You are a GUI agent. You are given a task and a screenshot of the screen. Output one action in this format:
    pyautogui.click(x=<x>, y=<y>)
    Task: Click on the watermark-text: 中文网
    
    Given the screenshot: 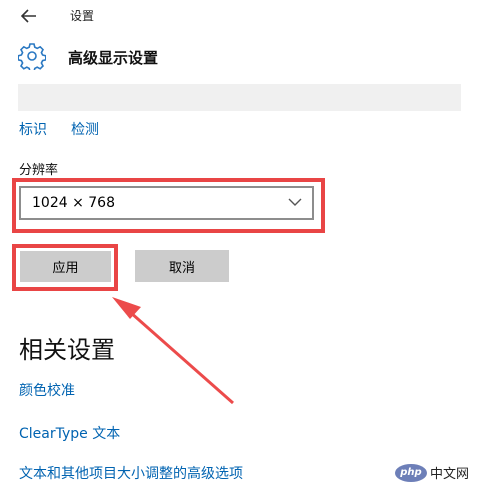 What is the action you would take?
    pyautogui.click(x=449, y=474)
    